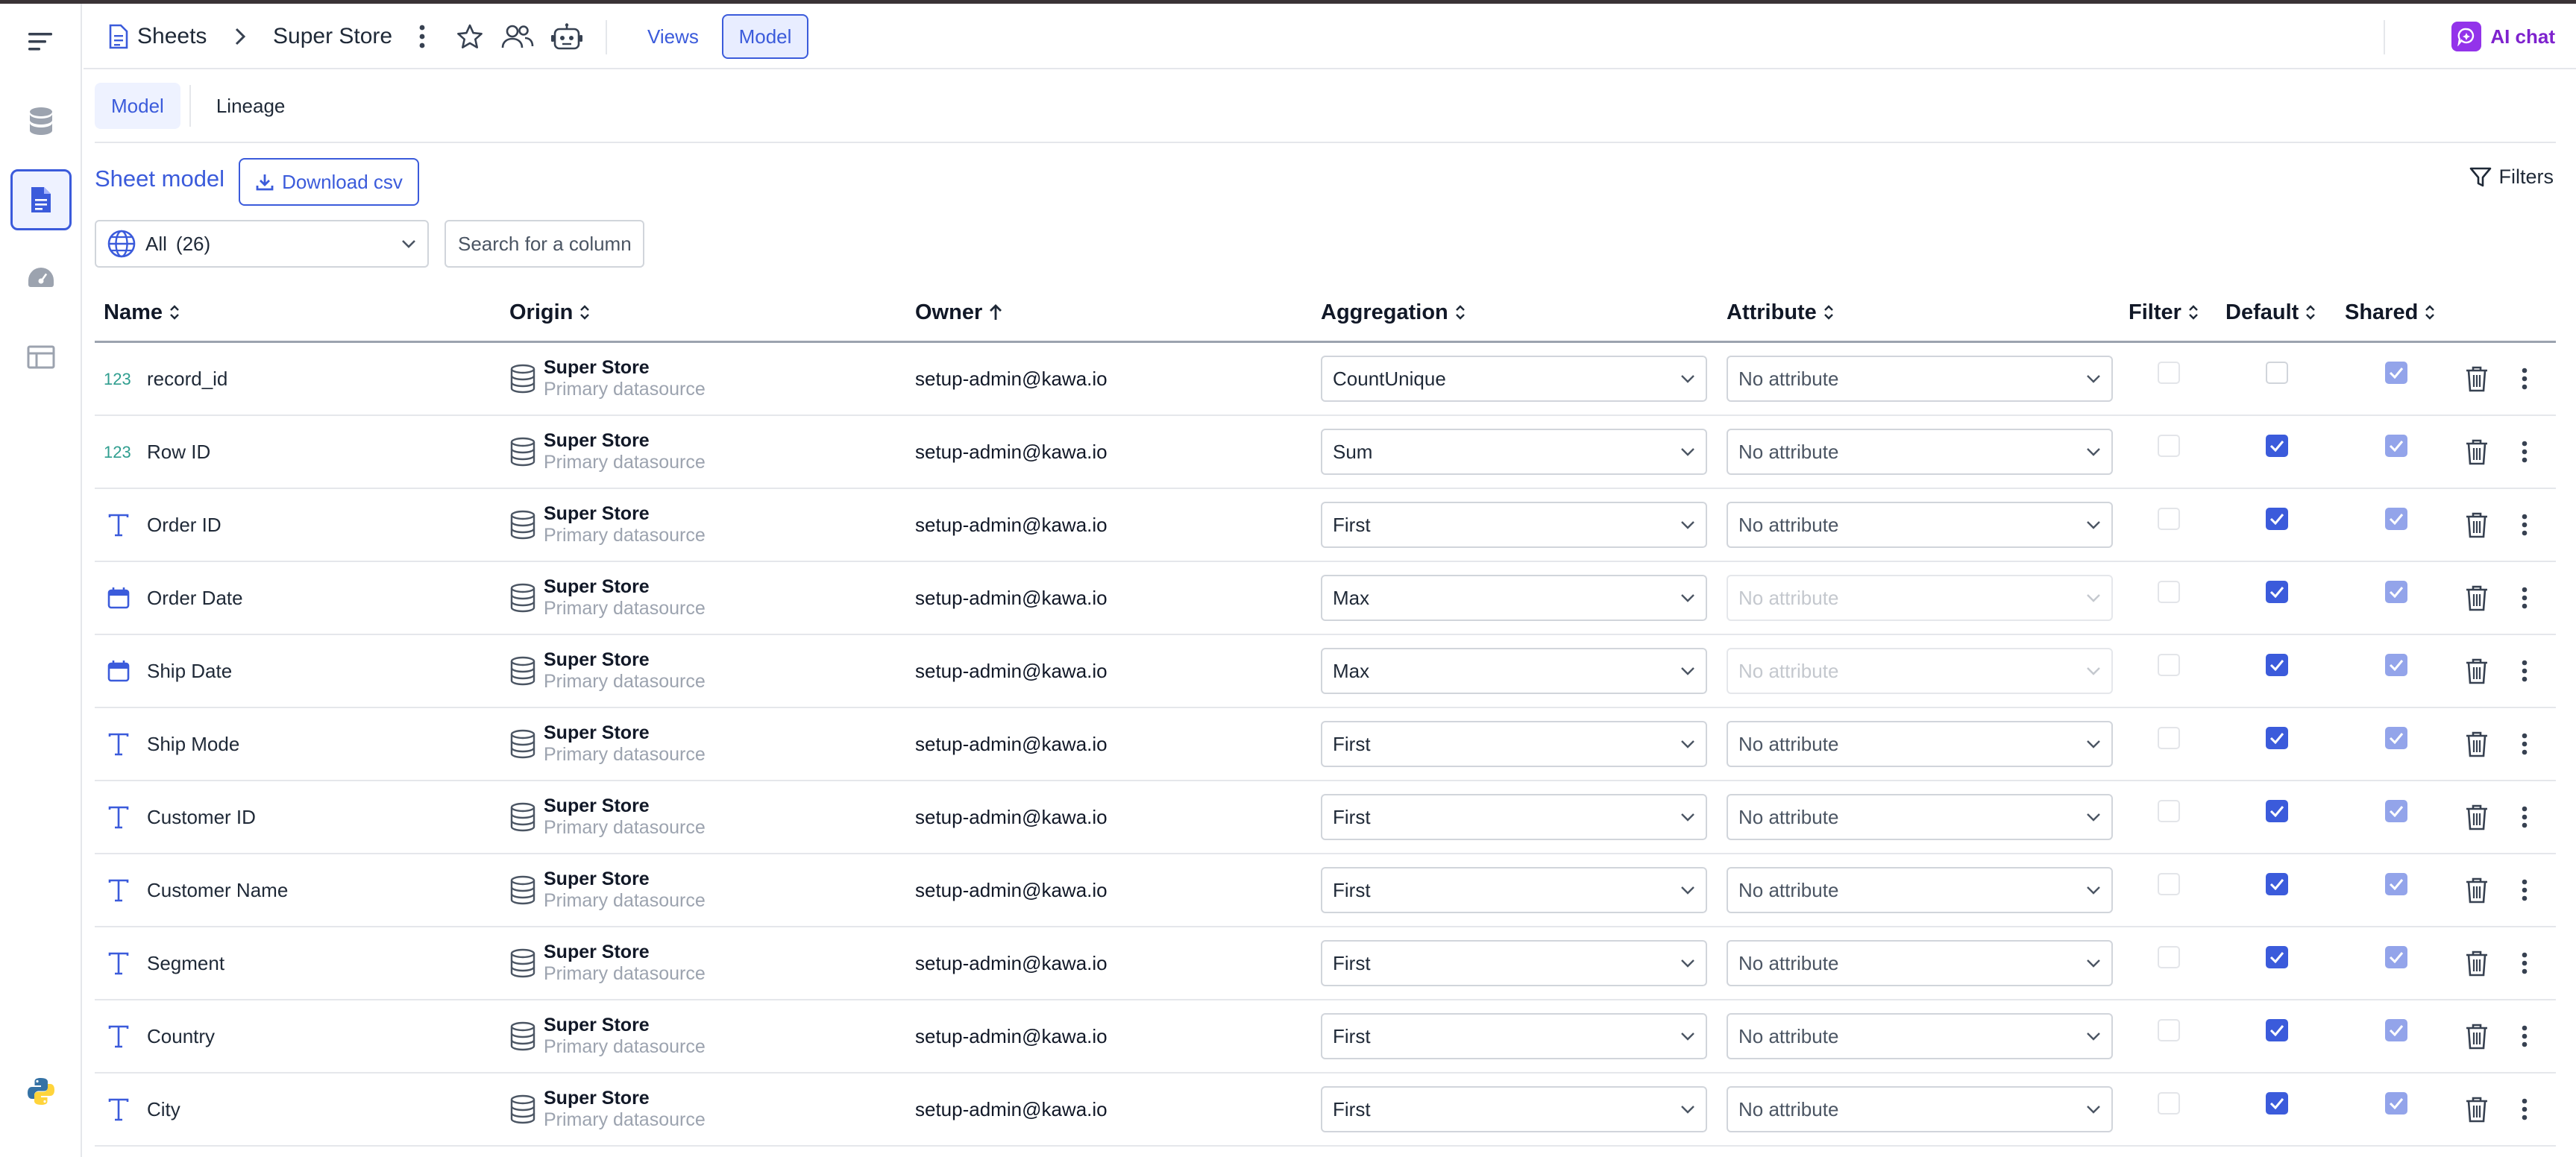 The height and width of the screenshot is (1157, 2576). What do you see at coordinates (567, 37) in the screenshot?
I see `ai-agent-button` at bounding box center [567, 37].